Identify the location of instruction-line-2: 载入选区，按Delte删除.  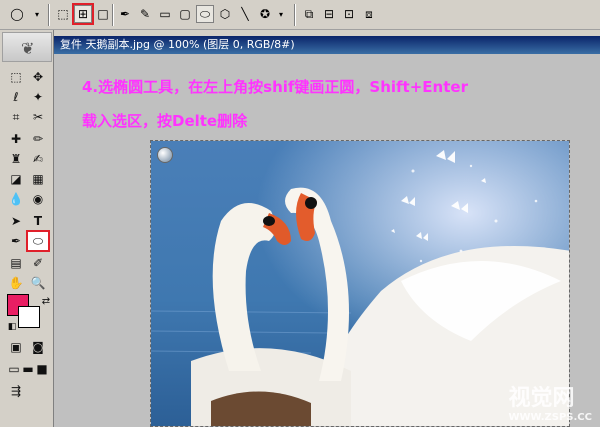
(165, 121).